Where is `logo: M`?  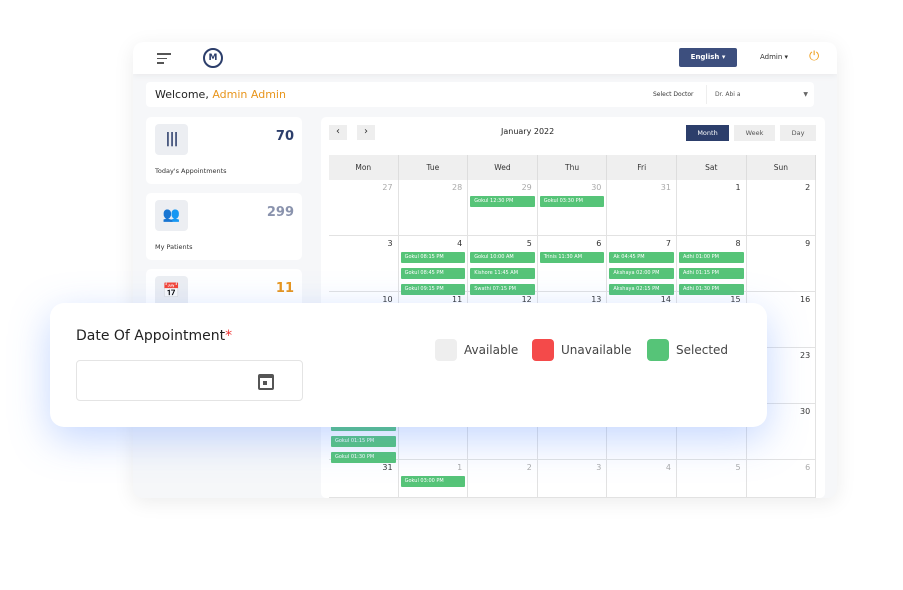
logo: M is located at coordinates (213, 58).